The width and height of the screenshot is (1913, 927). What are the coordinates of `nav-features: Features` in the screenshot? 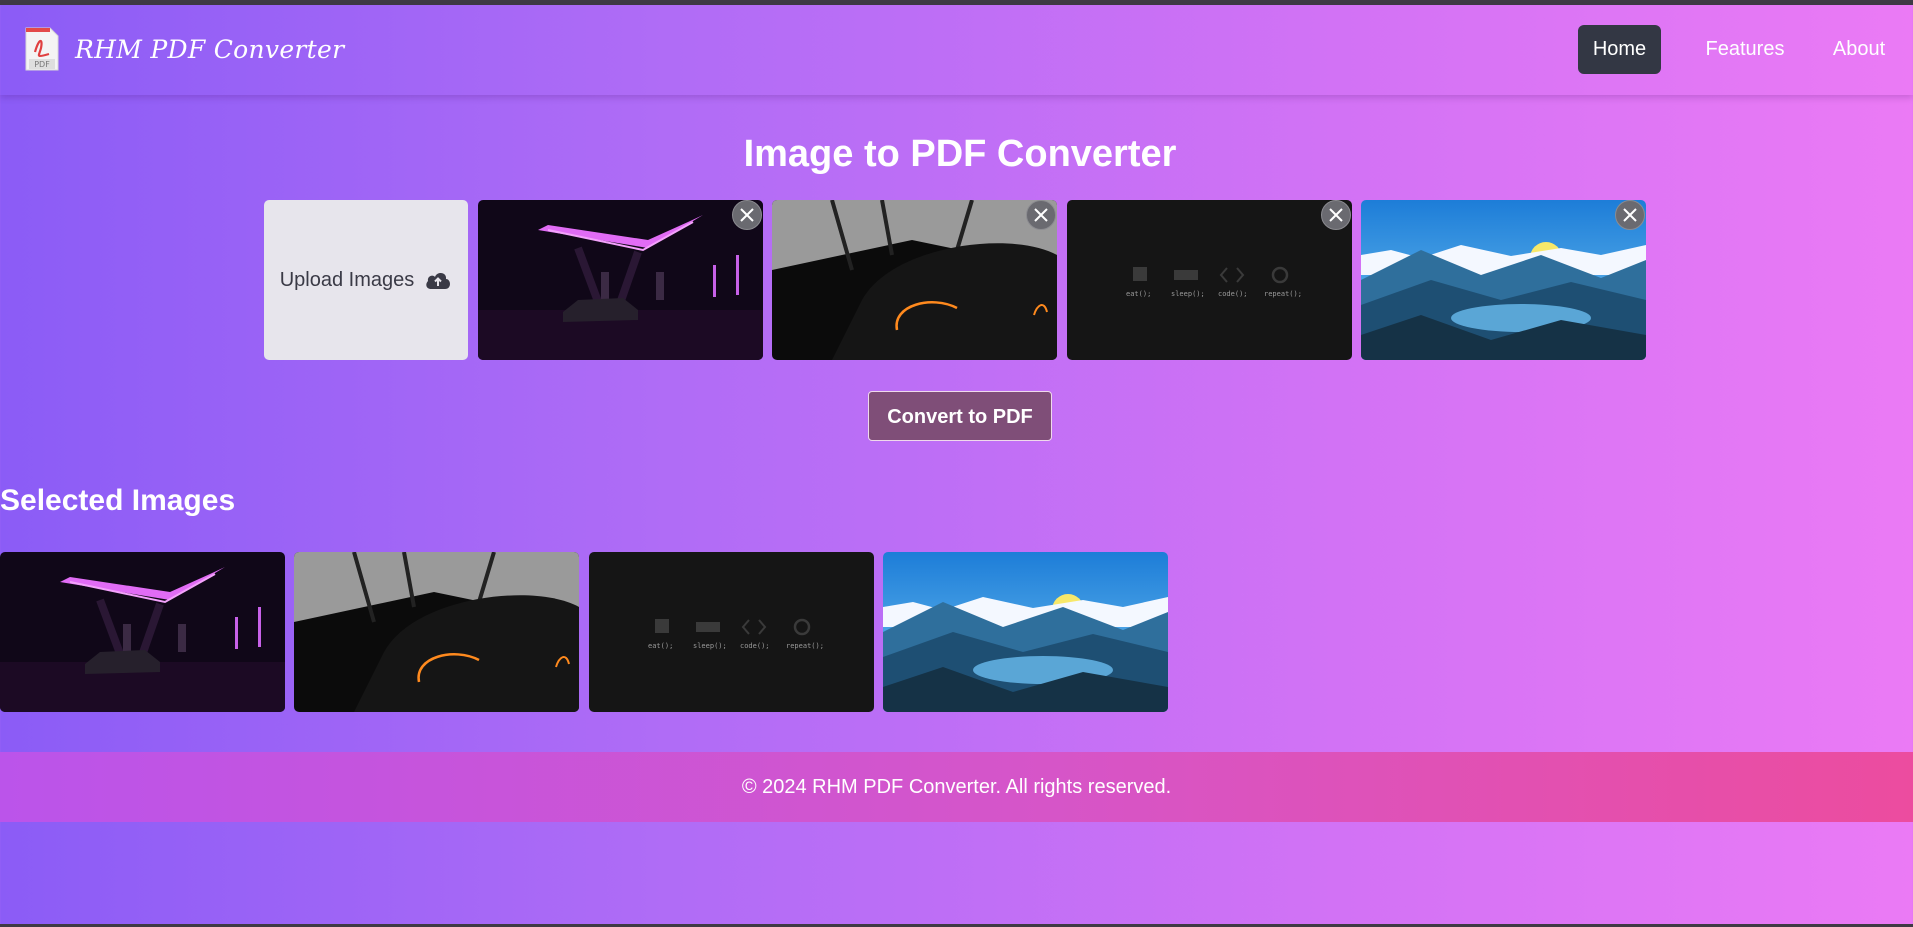 It's located at (1745, 49).